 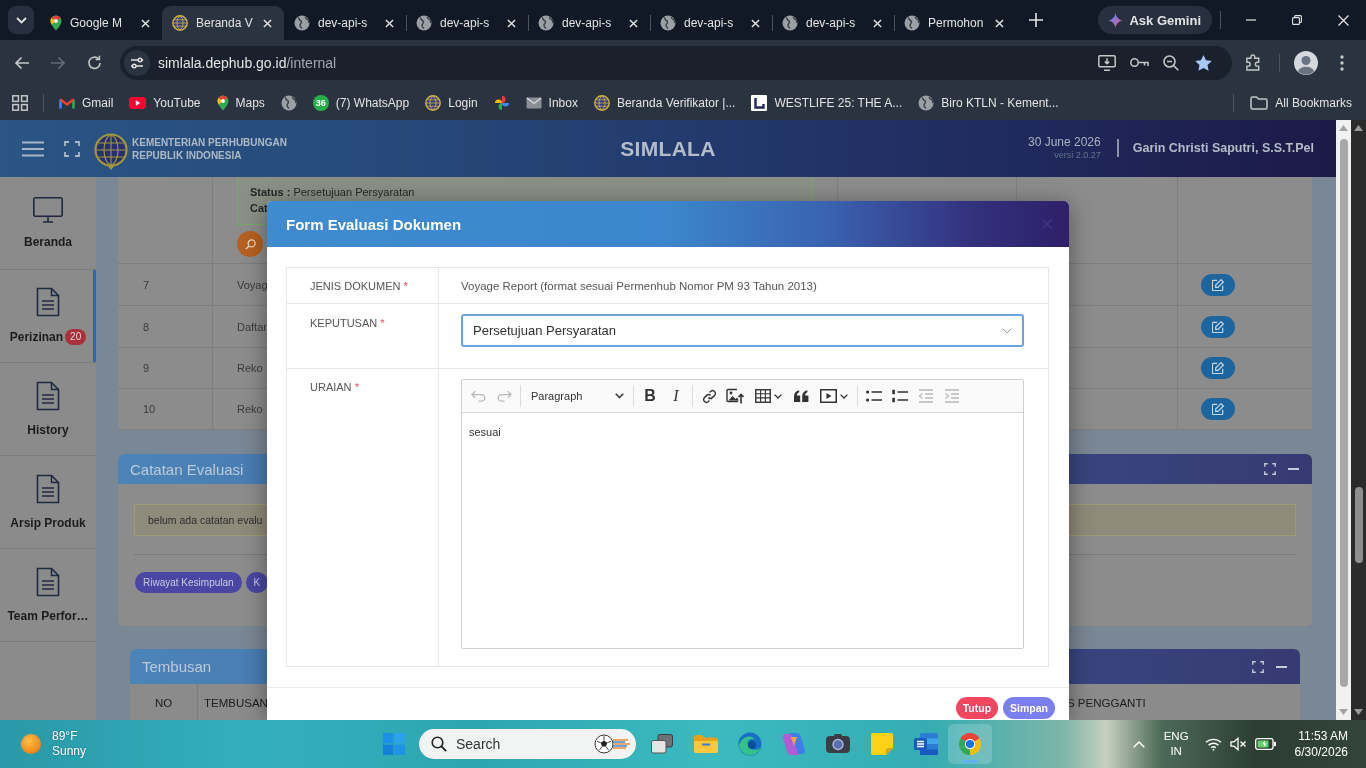 What do you see at coordinates (236, 702) in the screenshot?
I see `column-header: TEMBUSAN` at bounding box center [236, 702].